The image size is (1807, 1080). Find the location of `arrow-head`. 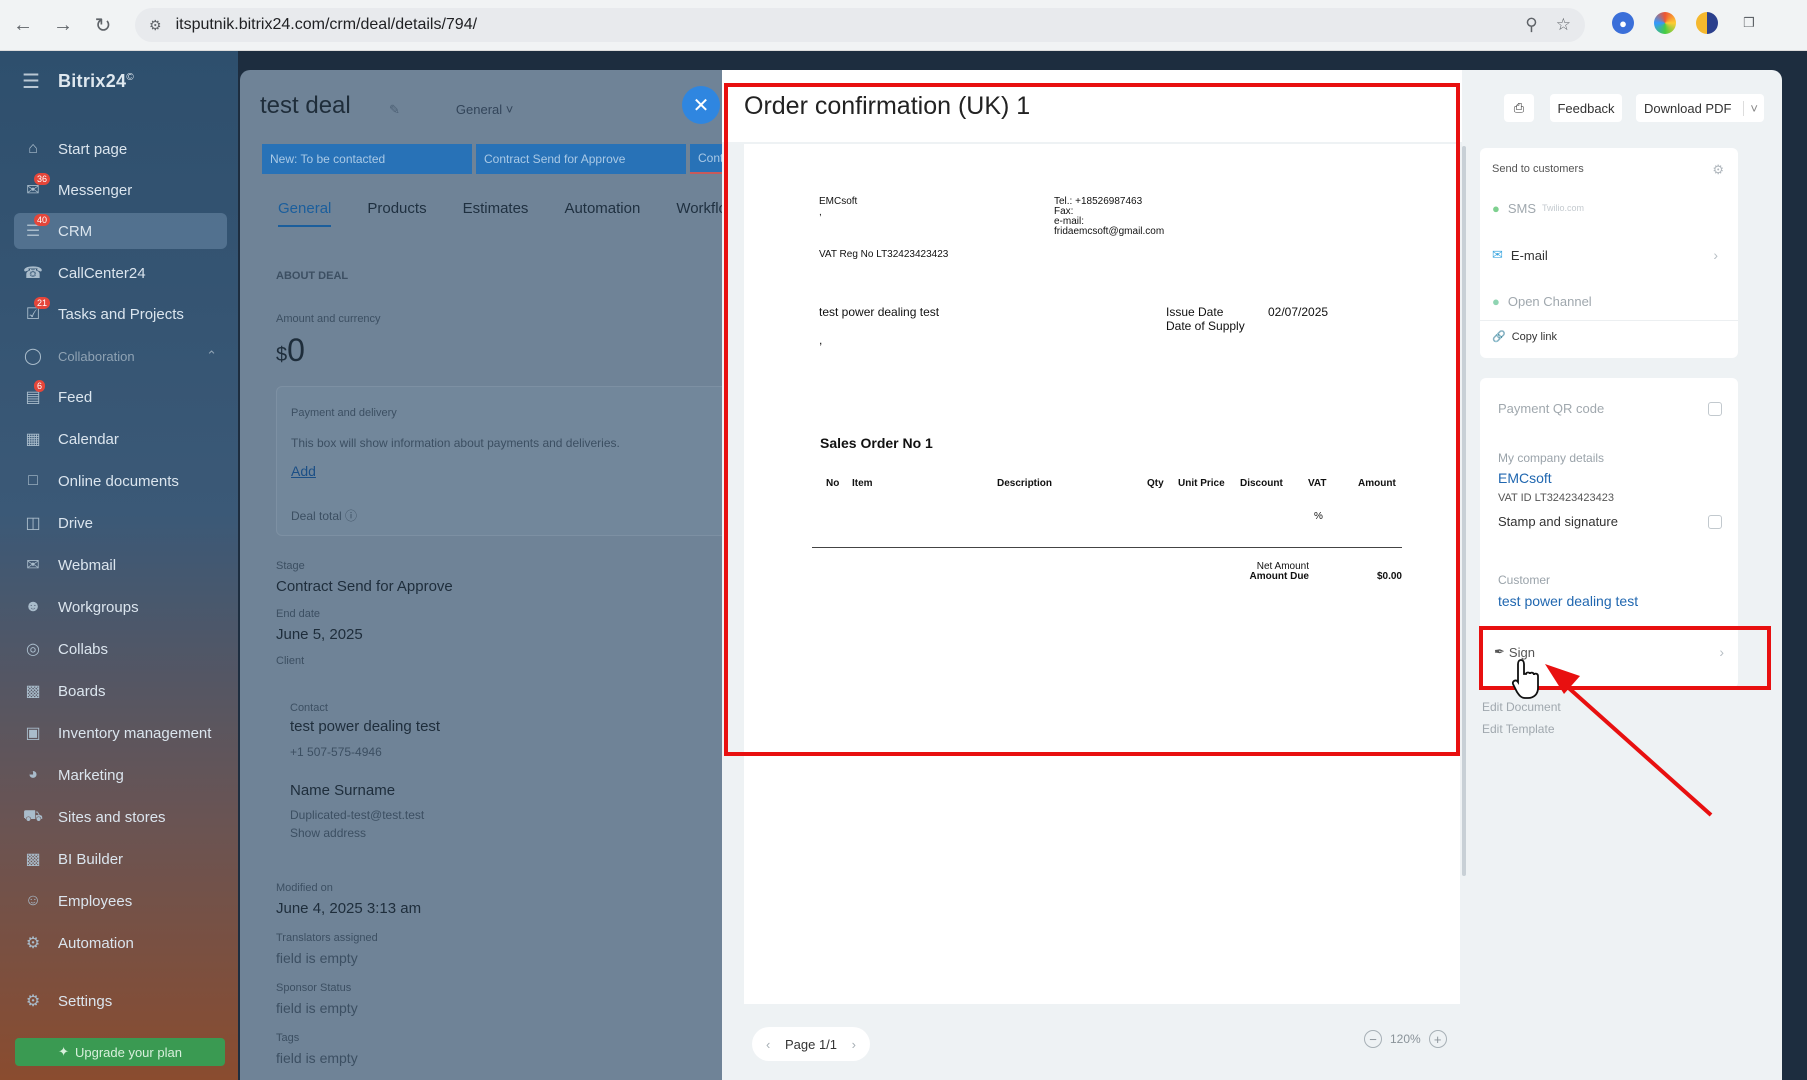

arrow-head is located at coordinates (1562, 679).